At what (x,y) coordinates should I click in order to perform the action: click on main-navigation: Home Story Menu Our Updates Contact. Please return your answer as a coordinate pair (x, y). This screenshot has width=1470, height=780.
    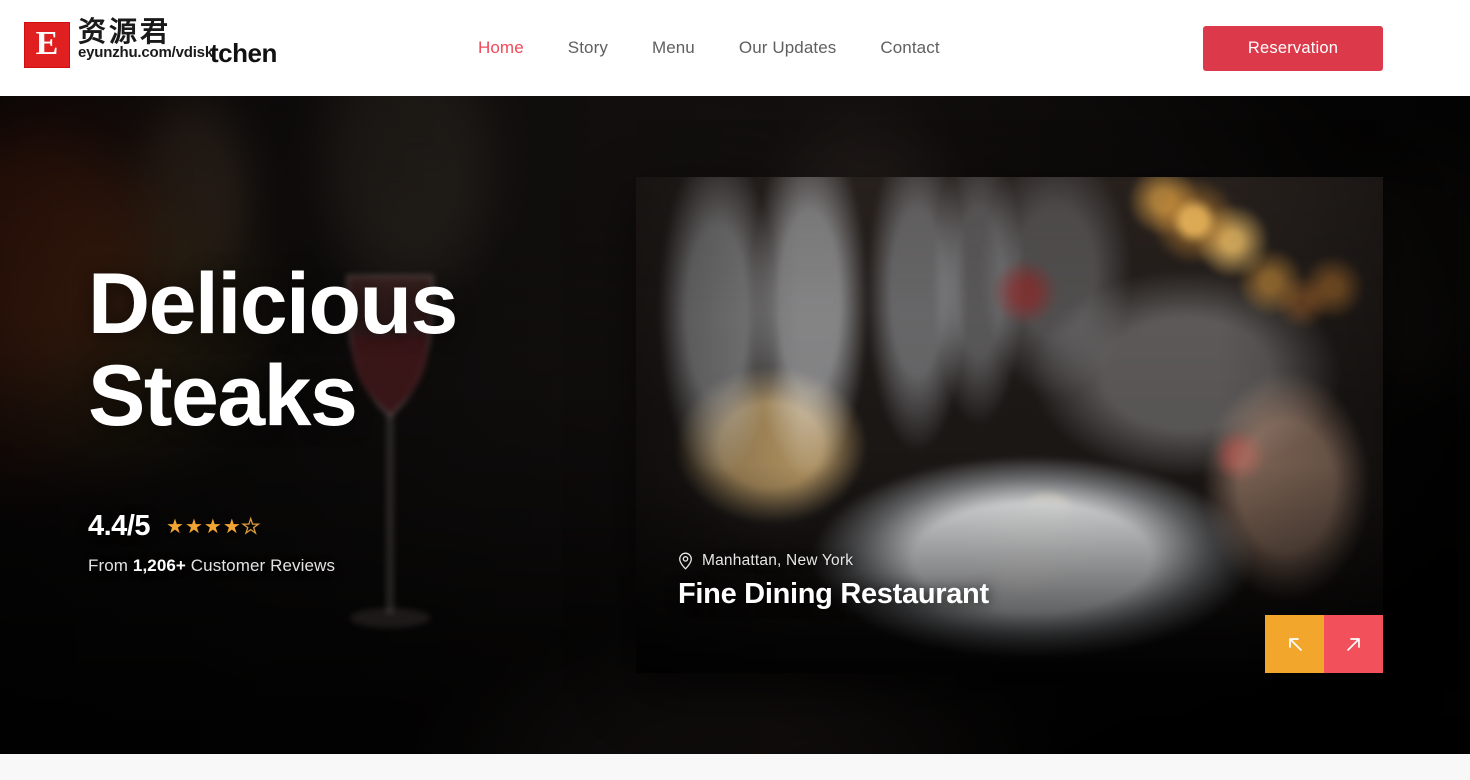
    Looking at the image, I should click on (709, 48).